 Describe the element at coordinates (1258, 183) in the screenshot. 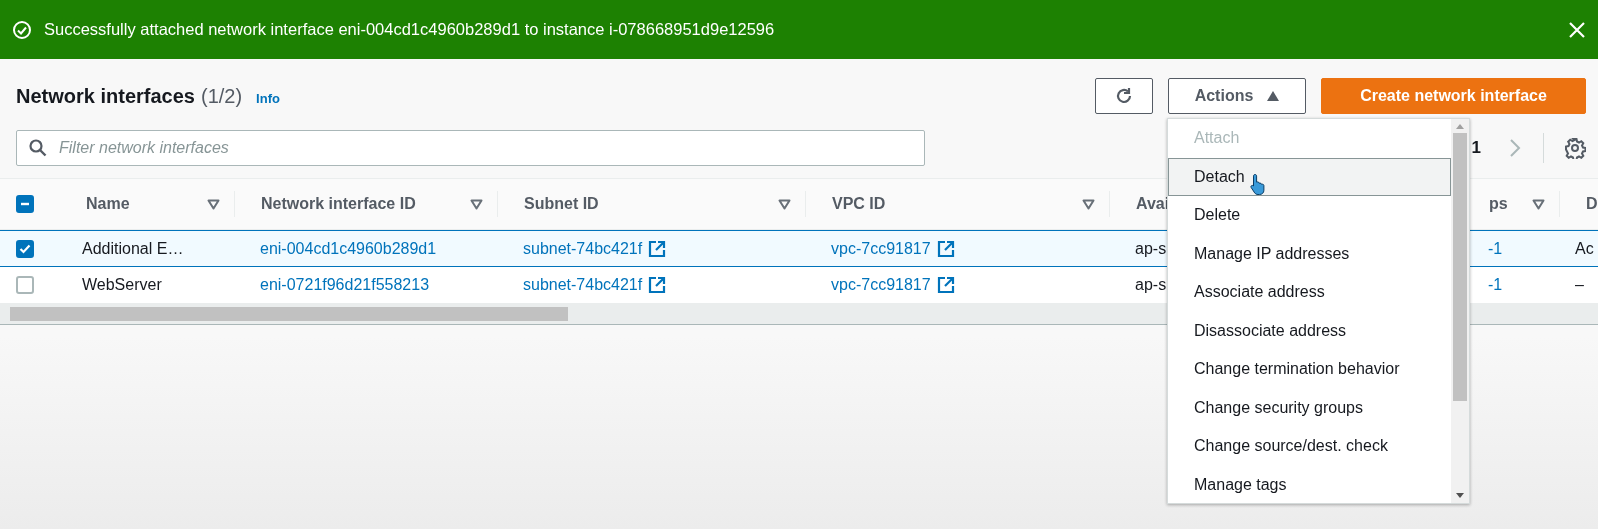

I see `hand-cursor-icon` at that location.